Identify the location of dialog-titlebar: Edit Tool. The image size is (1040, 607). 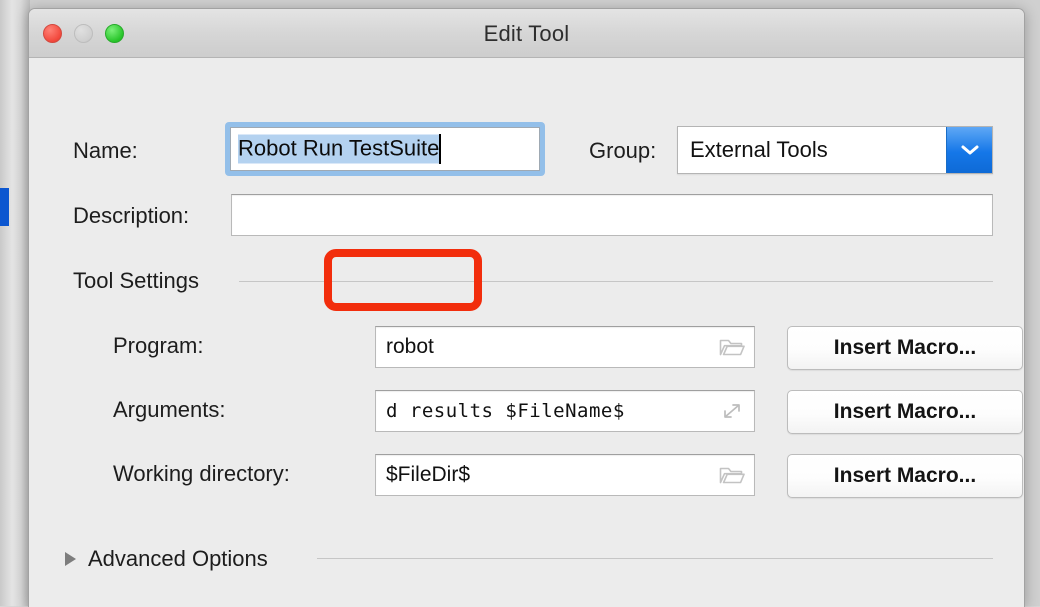
(526, 33).